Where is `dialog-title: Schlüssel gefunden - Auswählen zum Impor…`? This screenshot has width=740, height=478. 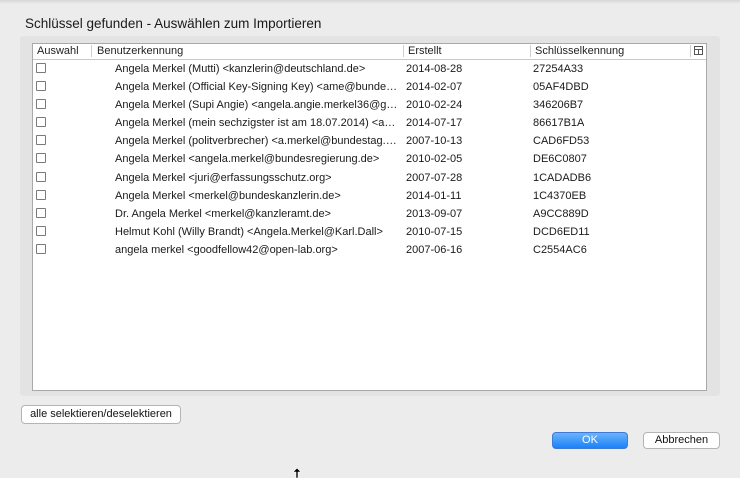 dialog-title: Schlüssel gefunden - Auswählen zum Impor… is located at coordinates (173, 23).